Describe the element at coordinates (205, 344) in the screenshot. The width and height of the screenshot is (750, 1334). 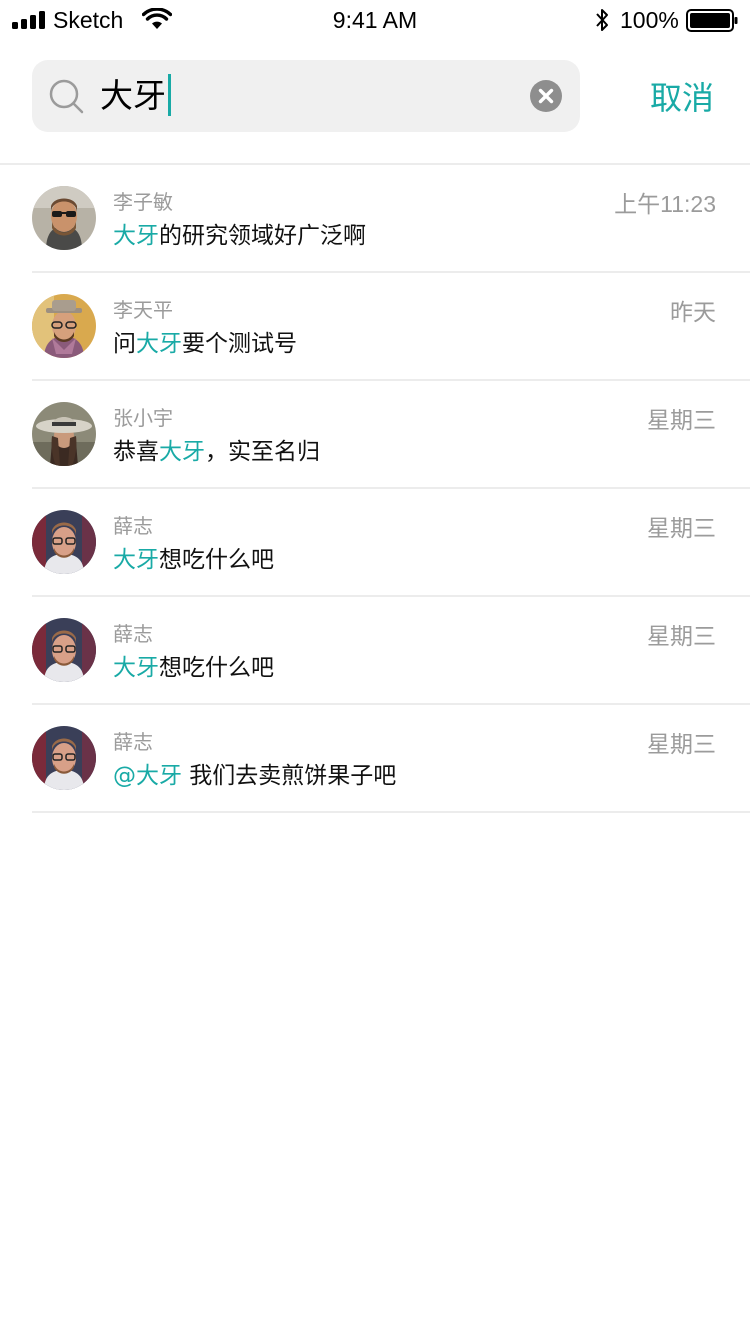
I see `message-snippet: 问大牙要个测试号` at that location.